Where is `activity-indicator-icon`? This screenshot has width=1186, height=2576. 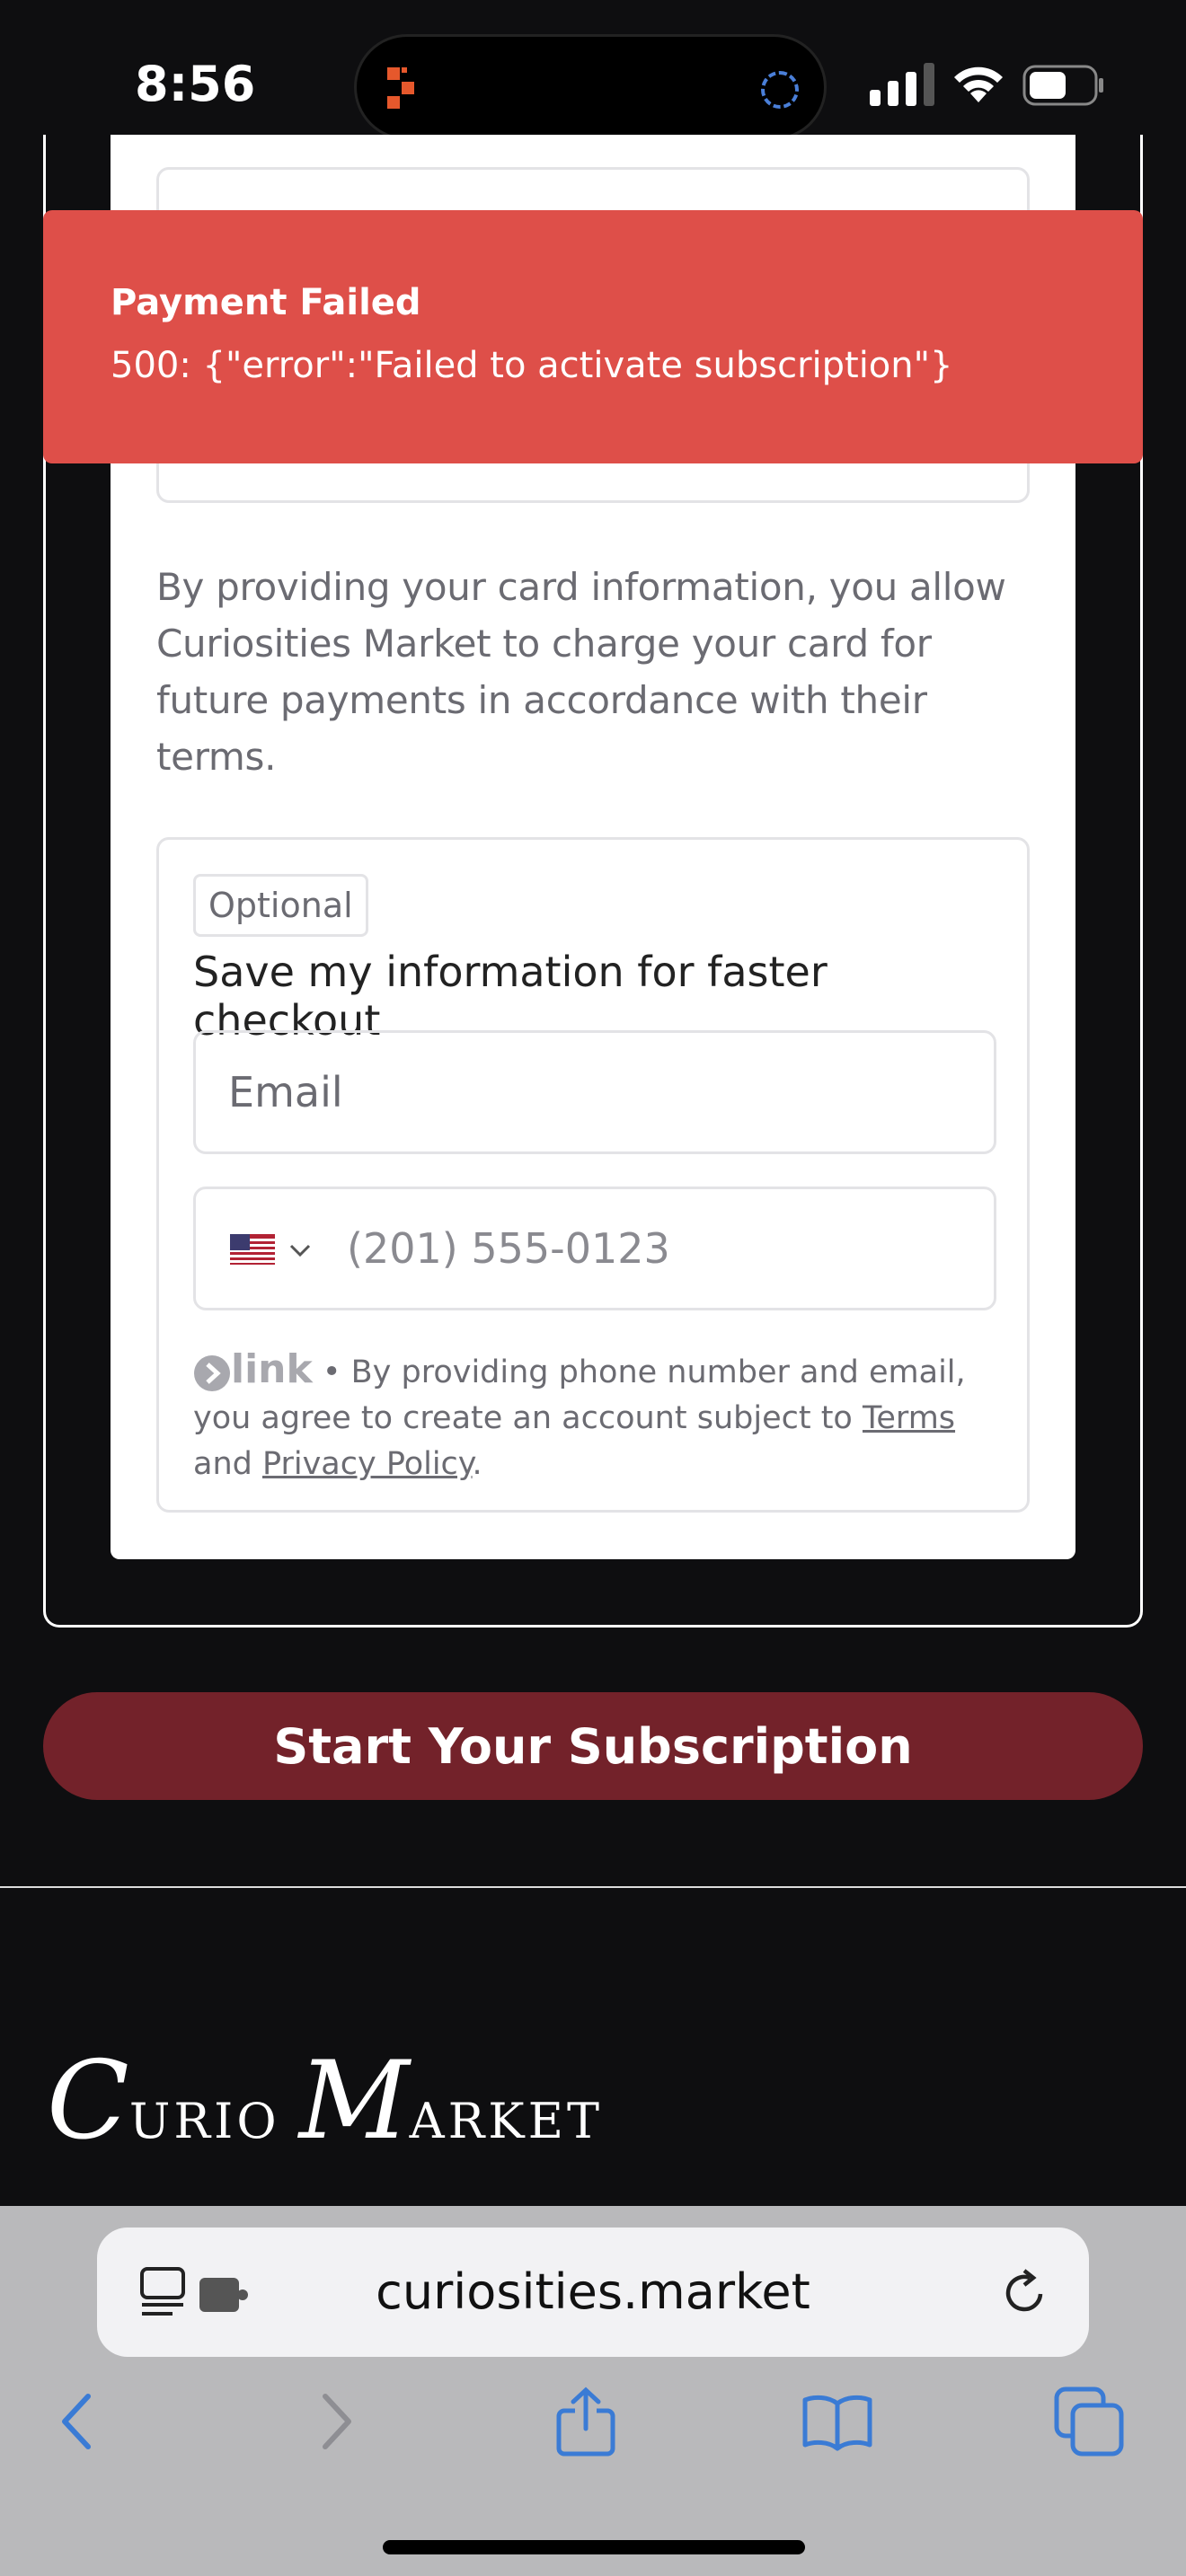 activity-indicator-icon is located at coordinates (780, 90).